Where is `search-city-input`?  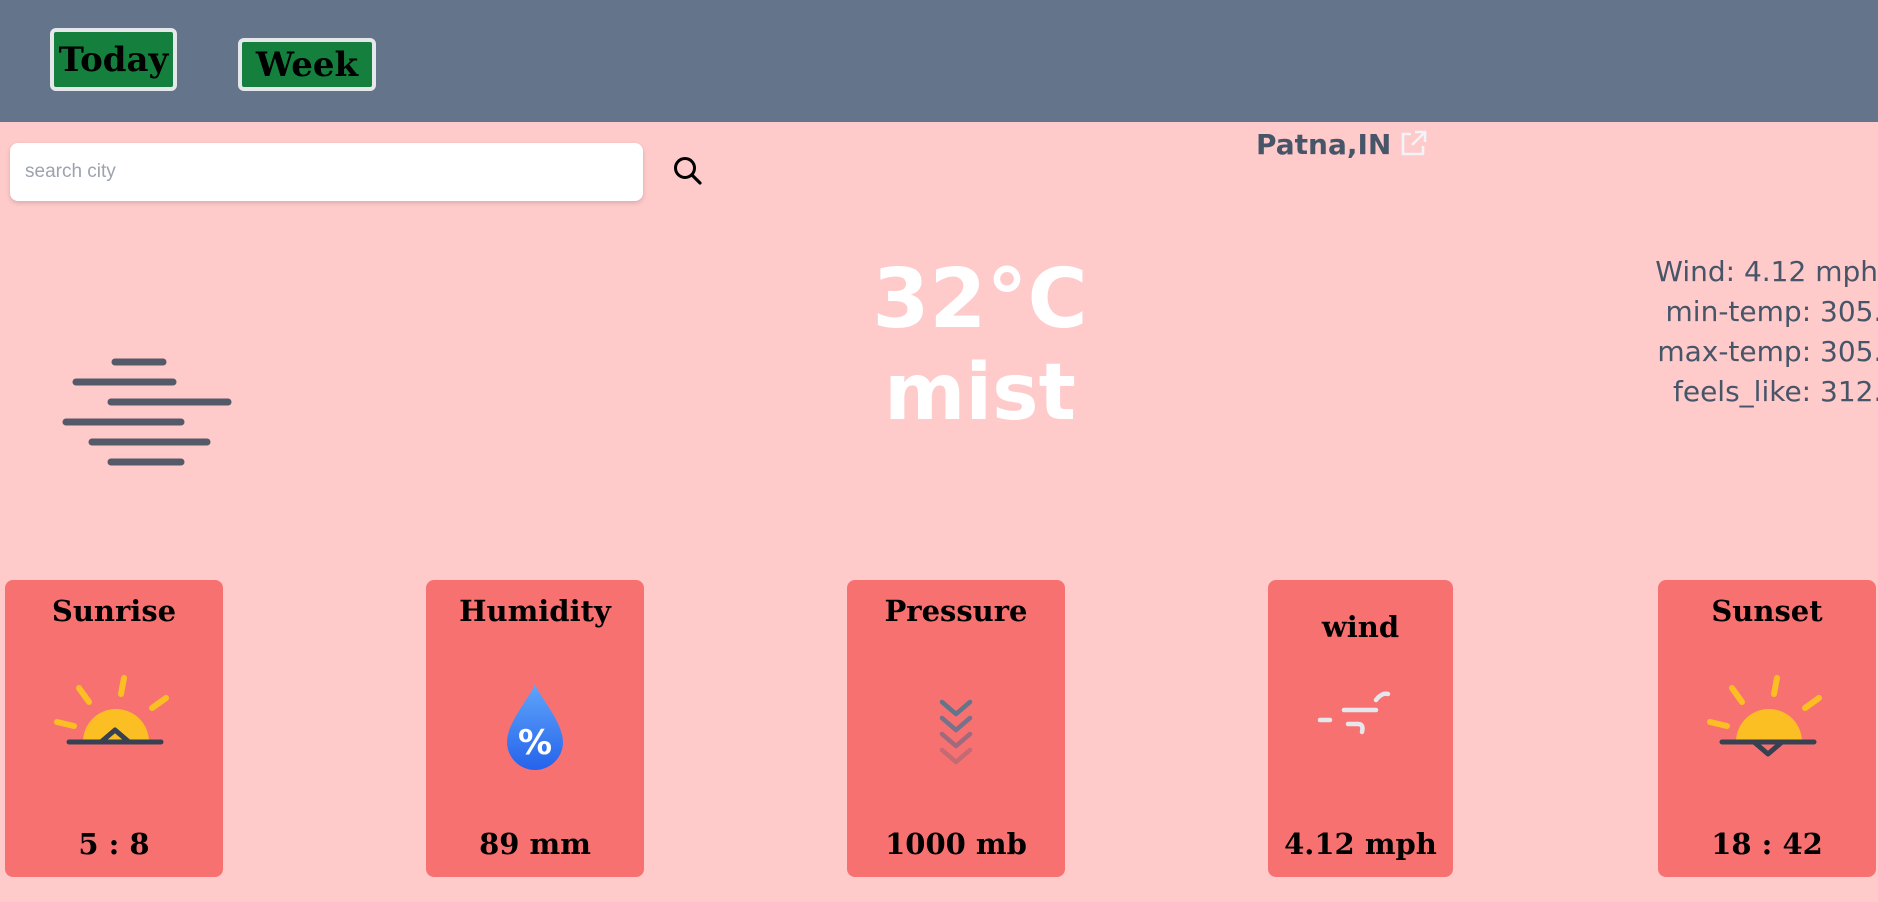 search-city-input is located at coordinates (326, 172).